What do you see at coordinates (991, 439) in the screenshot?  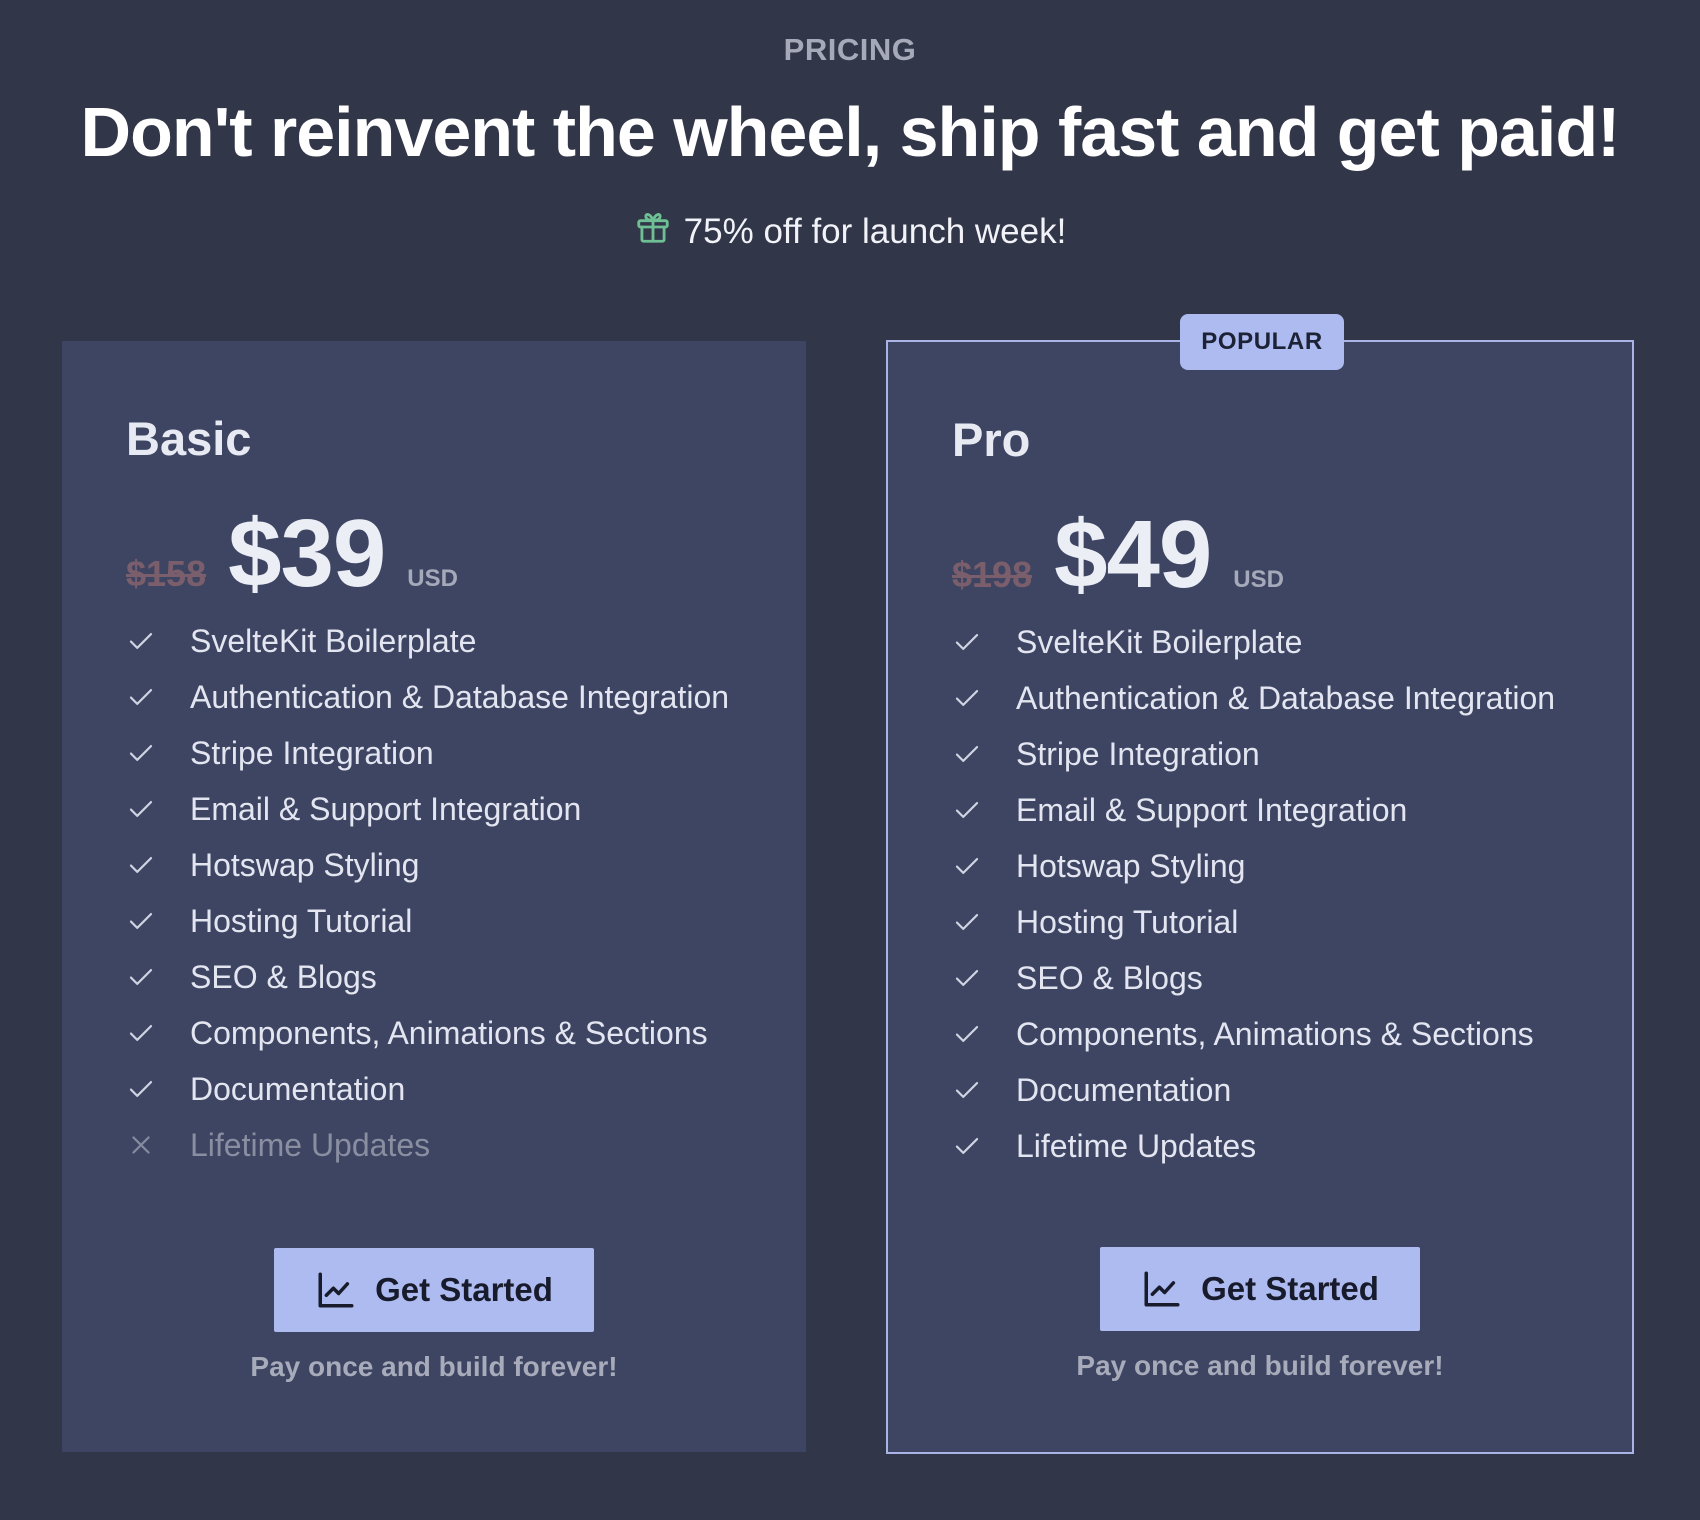 I see `plan-name: Pro` at bounding box center [991, 439].